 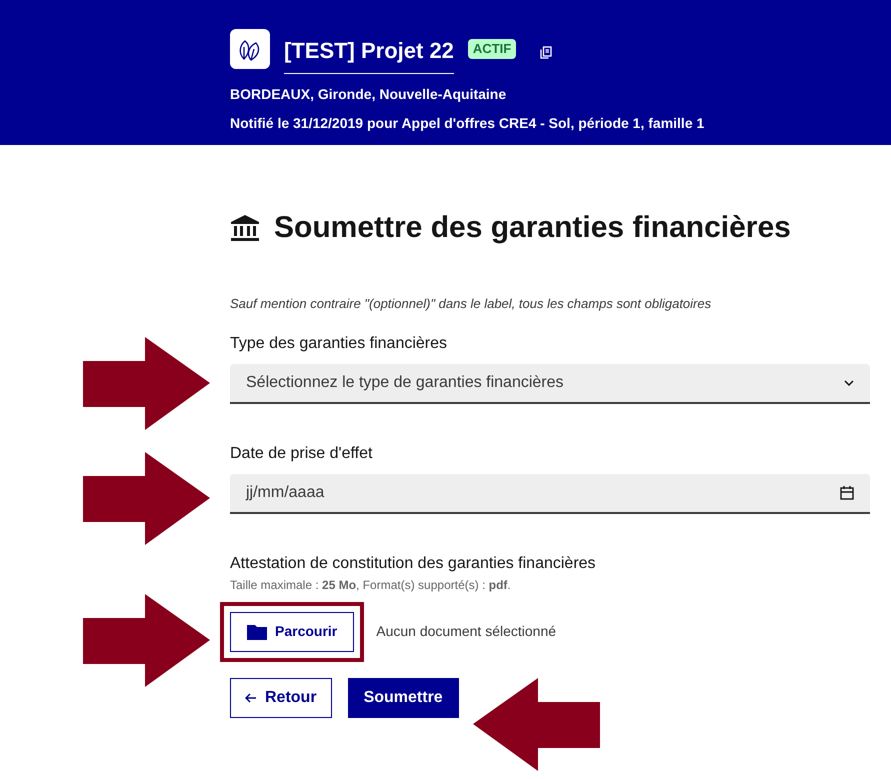 What do you see at coordinates (532, 228) in the screenshot?
I see `page-title: Soumettre des garanties financières` at bounding box center [532, 228].